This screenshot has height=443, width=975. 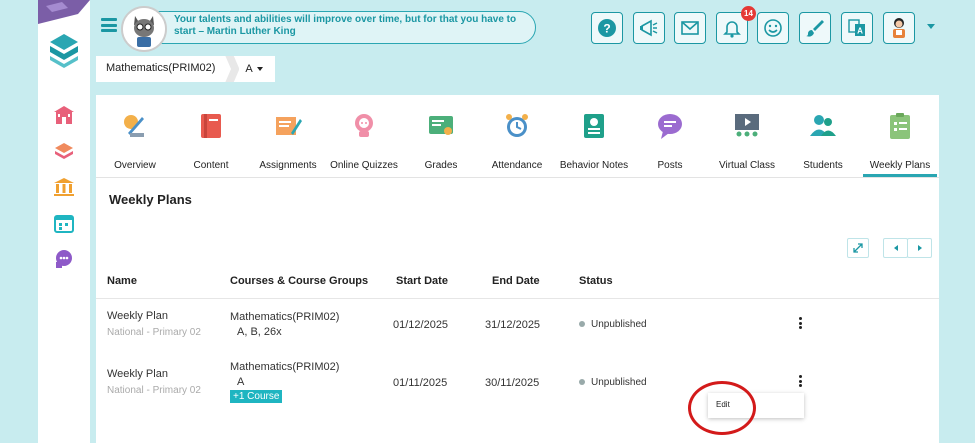 What do you see at coordinates (594, 126) in the screenshot?
I see `behavior-icon` at bounding box center [594, 126].